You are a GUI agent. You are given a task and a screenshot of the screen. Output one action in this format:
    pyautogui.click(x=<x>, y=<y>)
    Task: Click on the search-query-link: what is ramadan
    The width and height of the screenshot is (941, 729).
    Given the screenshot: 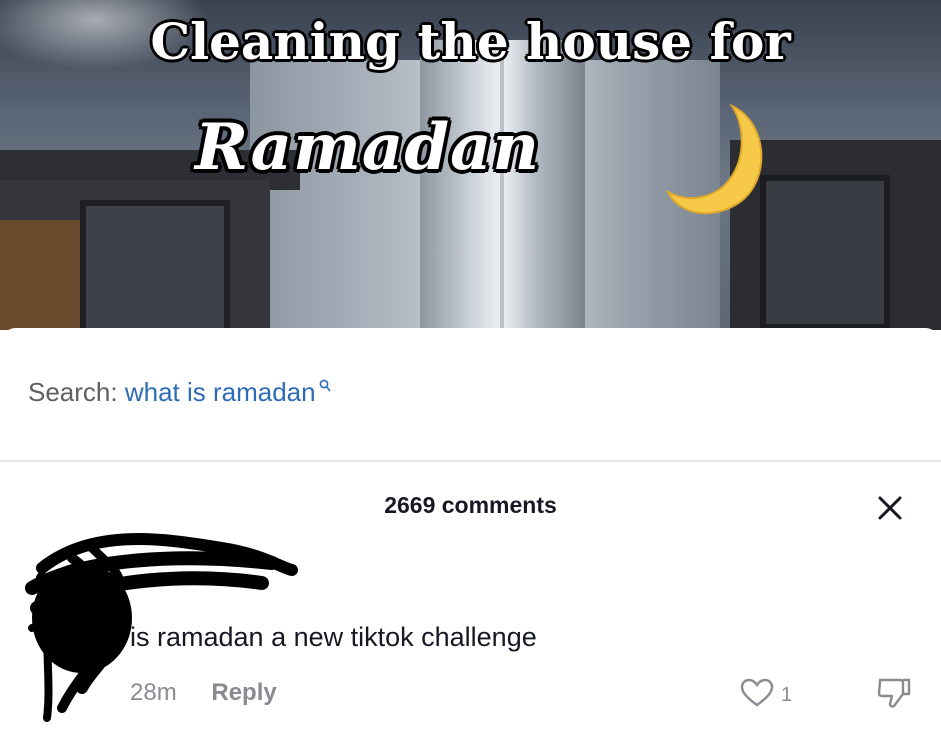 What is the action you would take?
    pyautogui.click(x=220, y=392)
    